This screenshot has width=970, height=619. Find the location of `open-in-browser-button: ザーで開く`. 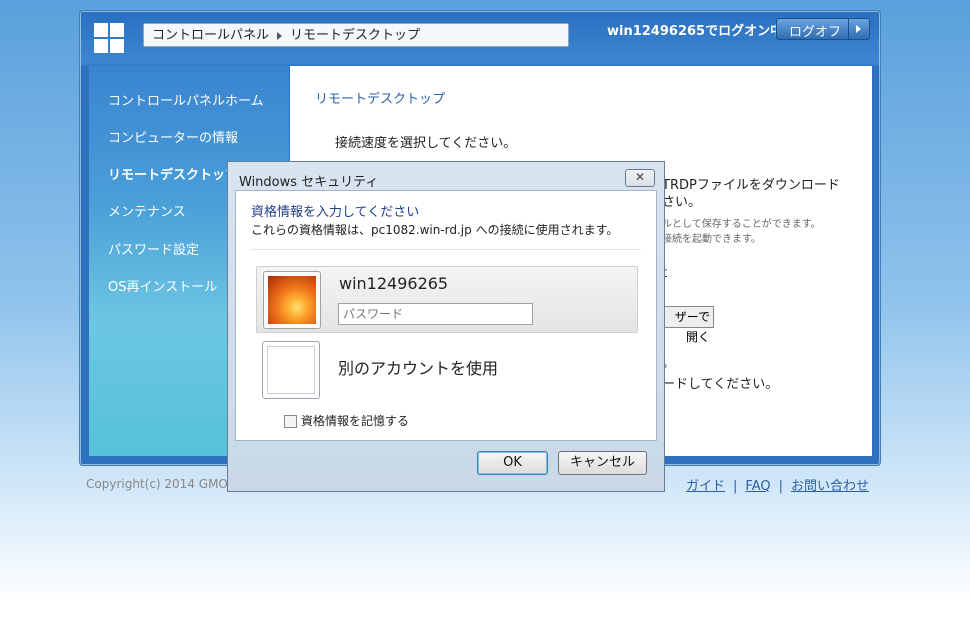

open-in-browser-button: ザーで開く is located at coordinates (688, 325).